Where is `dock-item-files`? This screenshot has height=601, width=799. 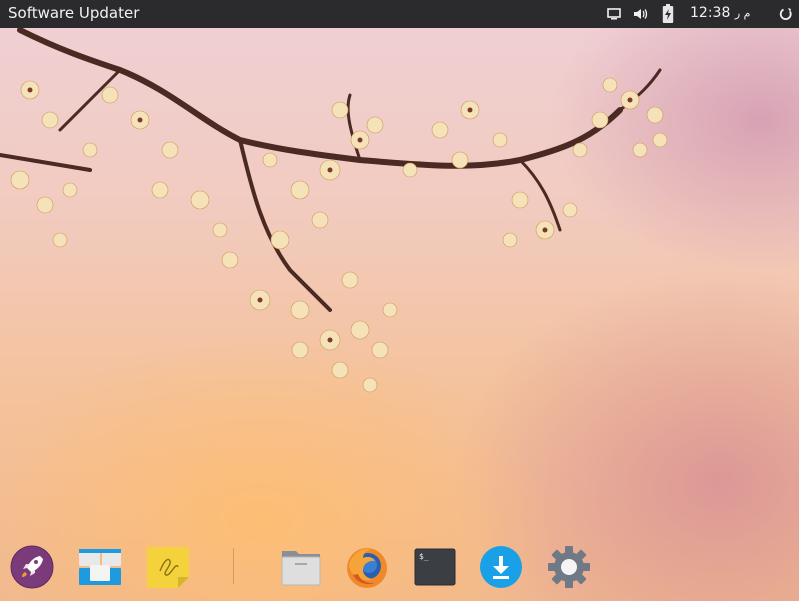 dock-item-files is located at coordinates (301, 567).